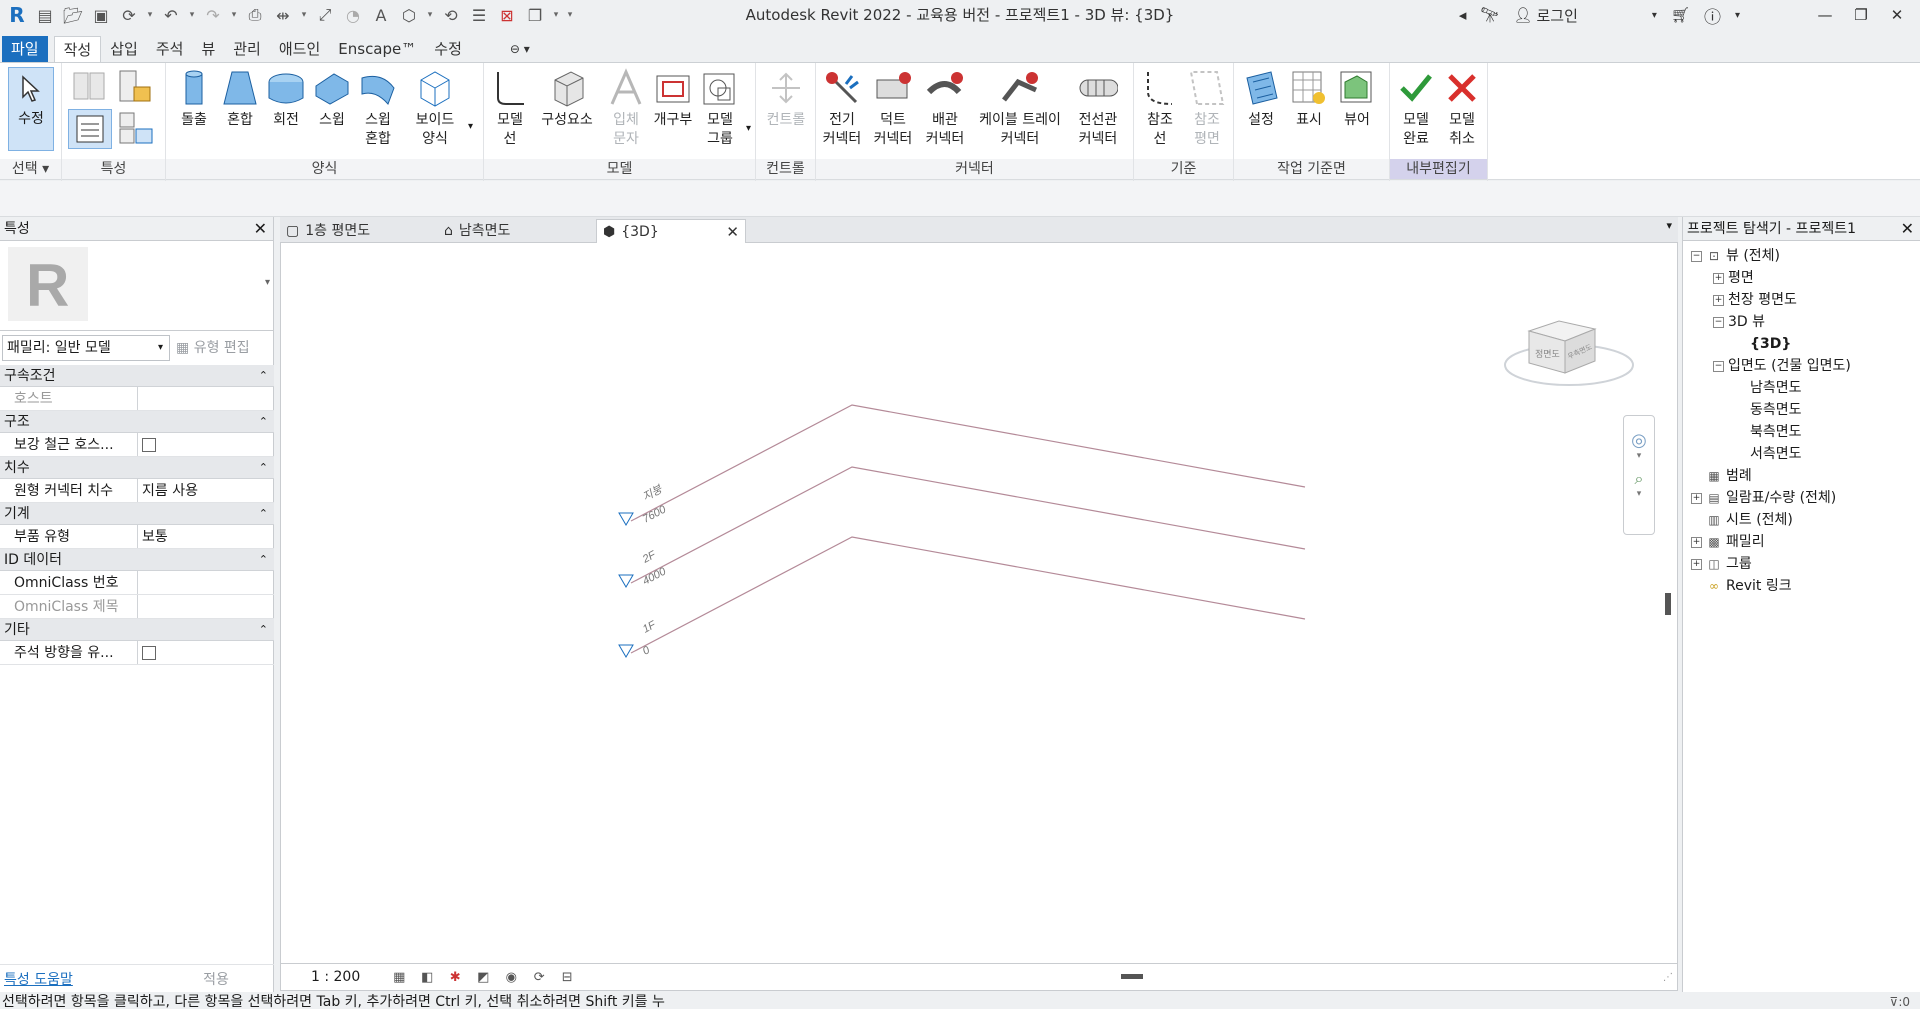 The height and width of the screenshot is (1009, 1920). What do you see at coordinates (1569, 351) in the screenshot?
I see `viewcube: 정면도 우측면도` at bounding box center [1569, 351].